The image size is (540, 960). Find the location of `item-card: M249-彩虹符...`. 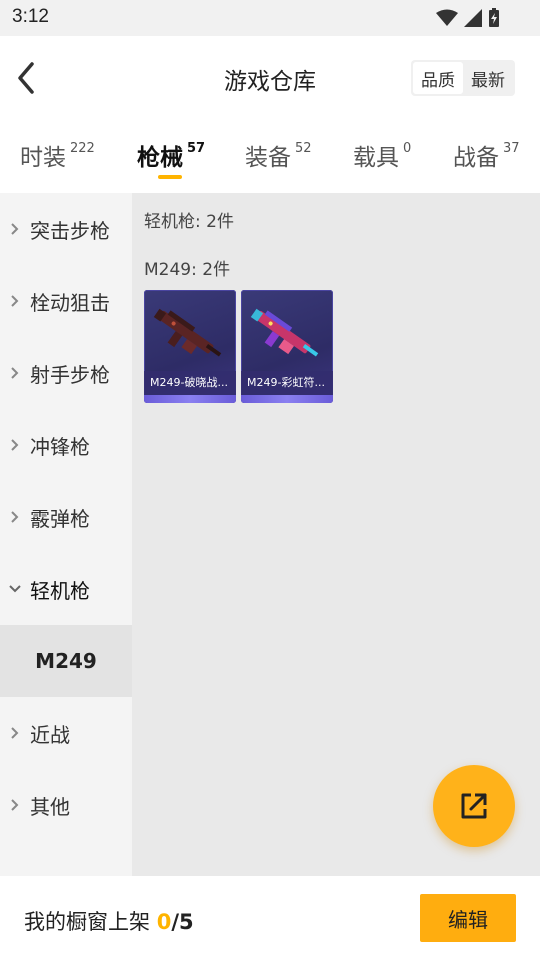

item-card: M249-彩虹符... is located at coordinates (287, 346).